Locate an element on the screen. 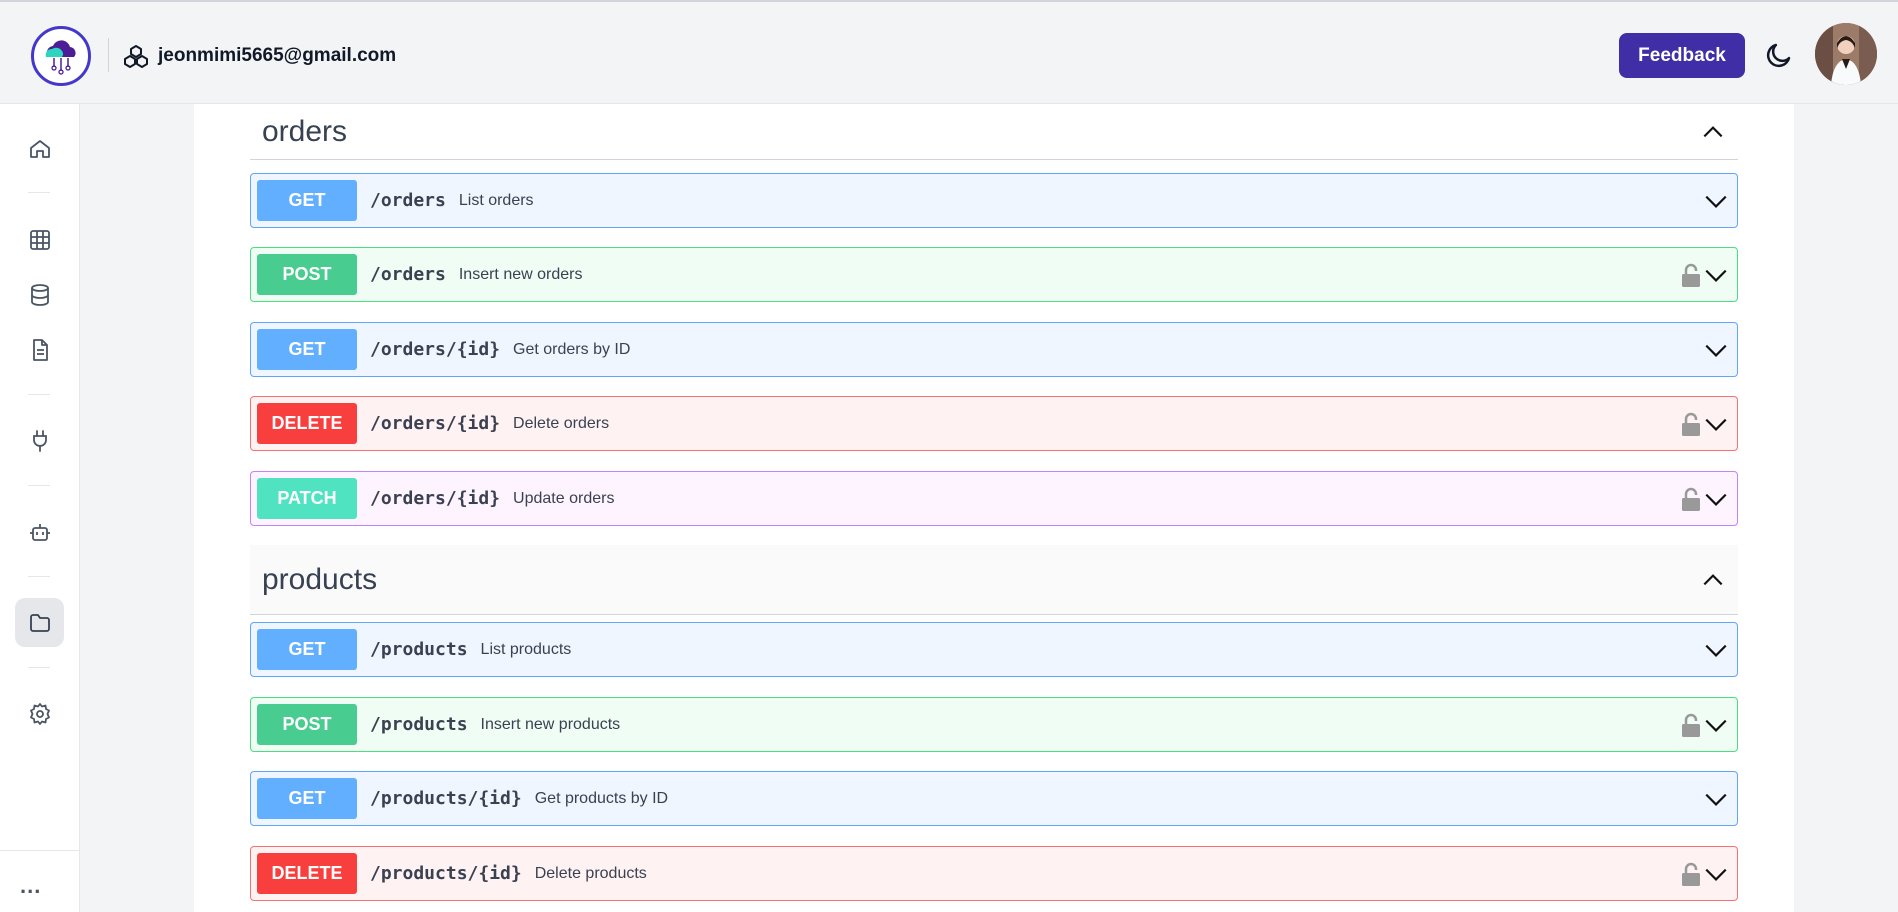  database-icon is located at coordinates (39, 294).